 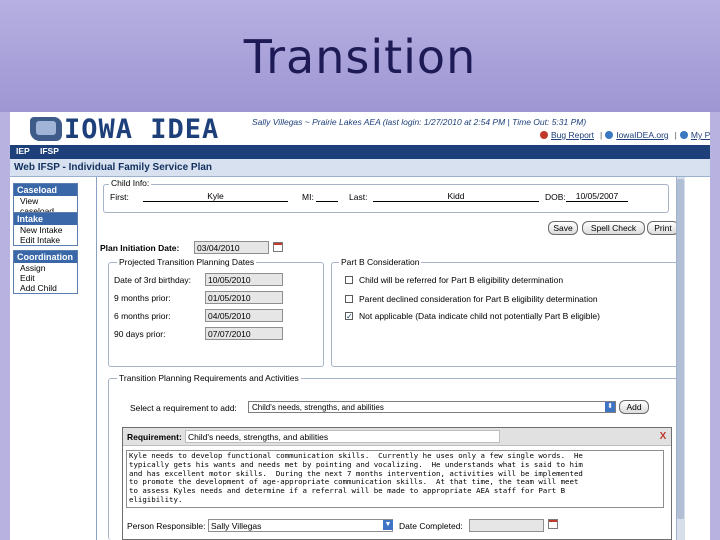 What do you see at coordinates (572, 135) in the screenshot?
I see `bug-report-link: Bug Report` at bounding box center [572, 135].